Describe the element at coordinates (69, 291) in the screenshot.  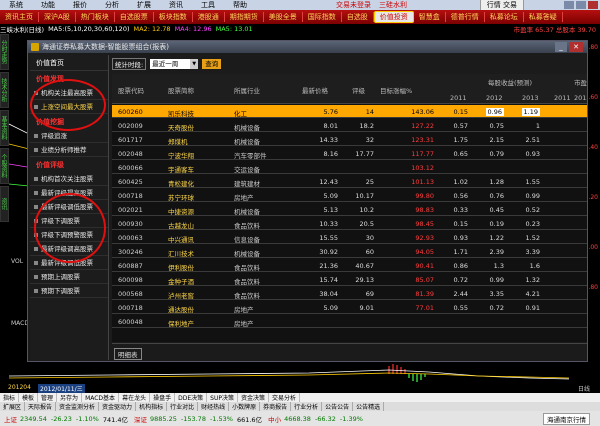
I see `side-menu-item: 预期下调股票` at that location.